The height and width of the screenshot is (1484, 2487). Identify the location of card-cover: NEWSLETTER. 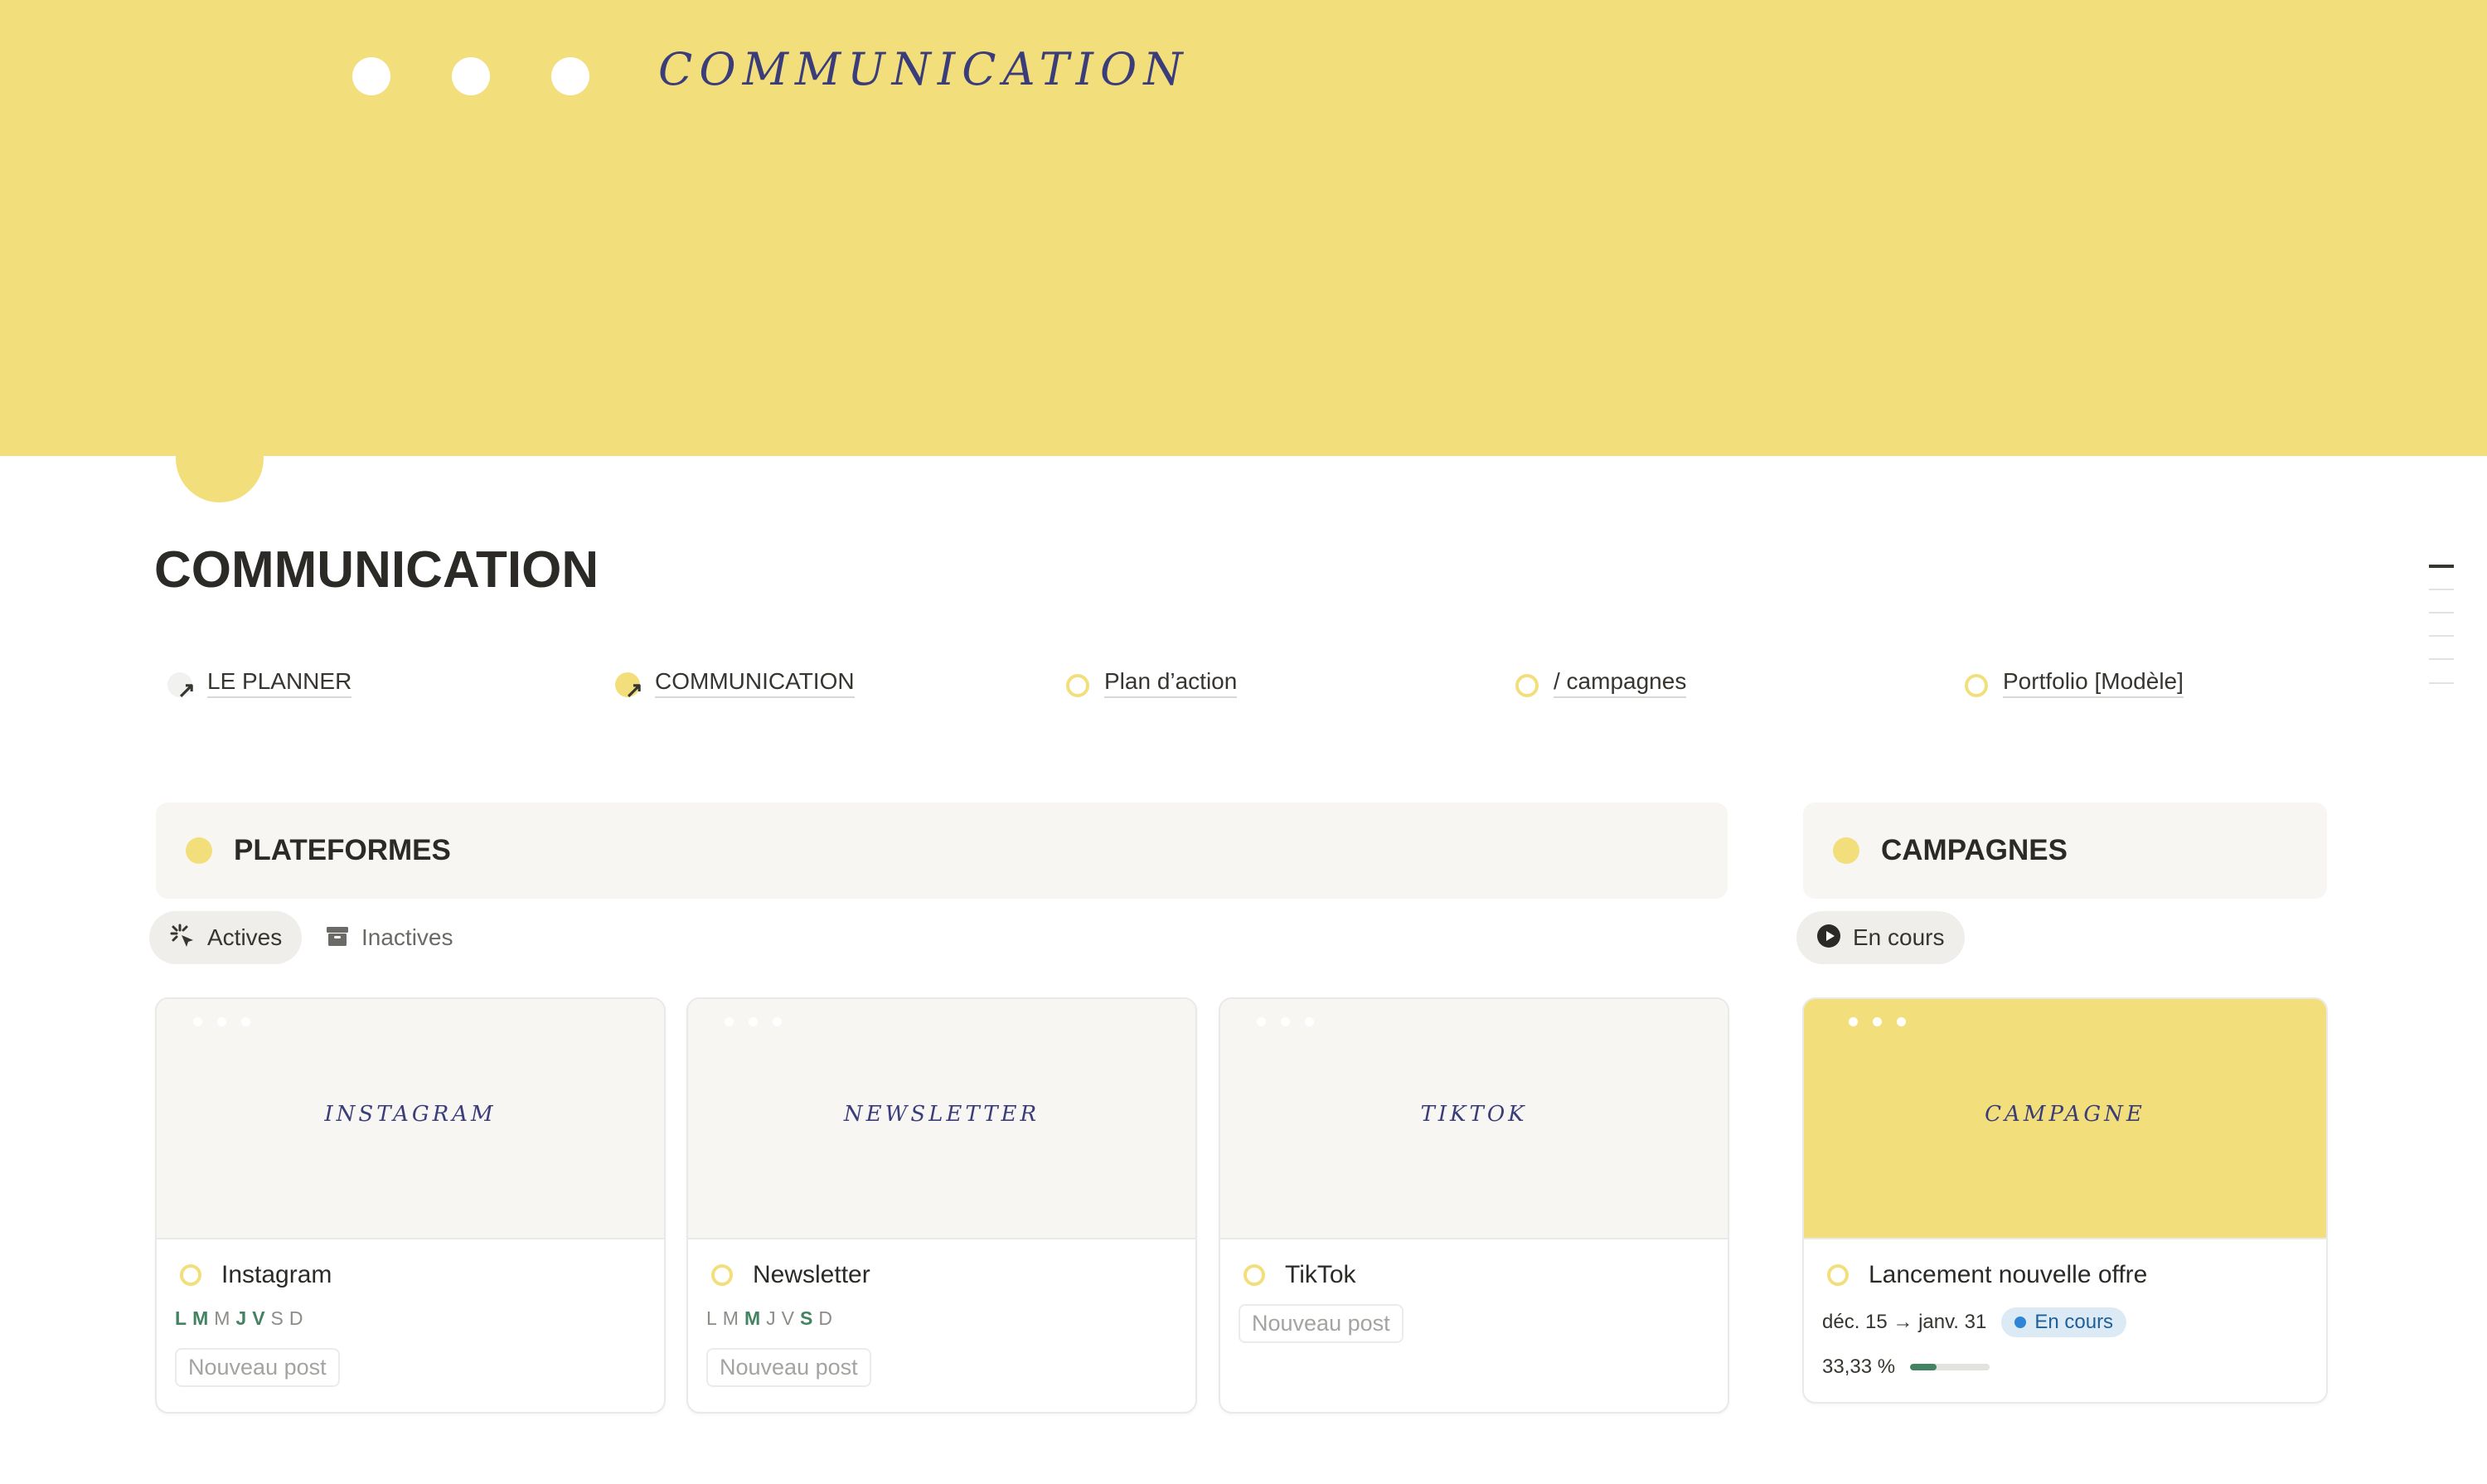
(941, 1119).